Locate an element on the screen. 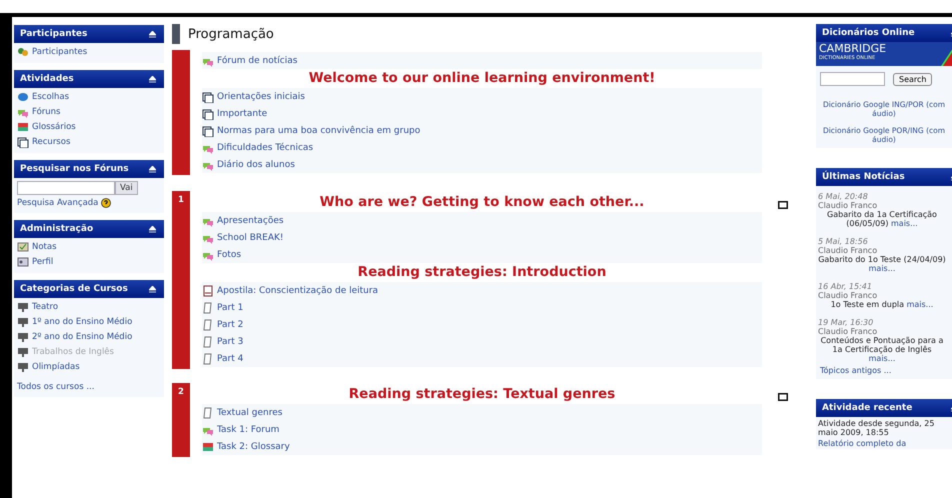  block-title: Atividade recente is located at coordinates (867, 408).